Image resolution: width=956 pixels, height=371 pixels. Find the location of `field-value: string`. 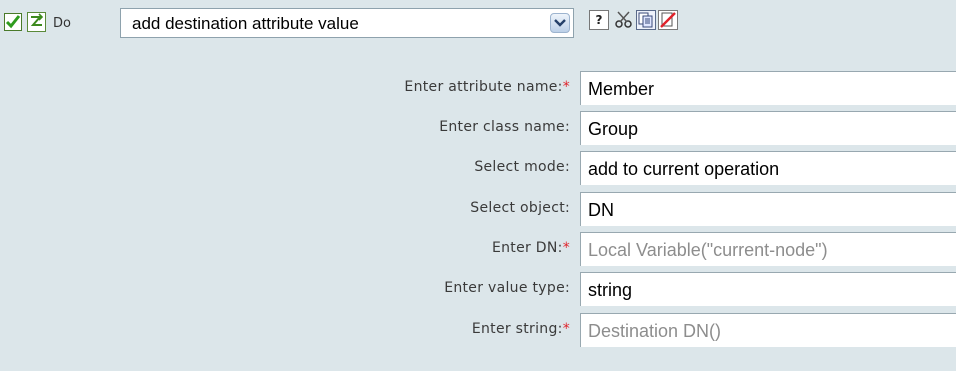

field-value: string is located at coordinates (610, 290).